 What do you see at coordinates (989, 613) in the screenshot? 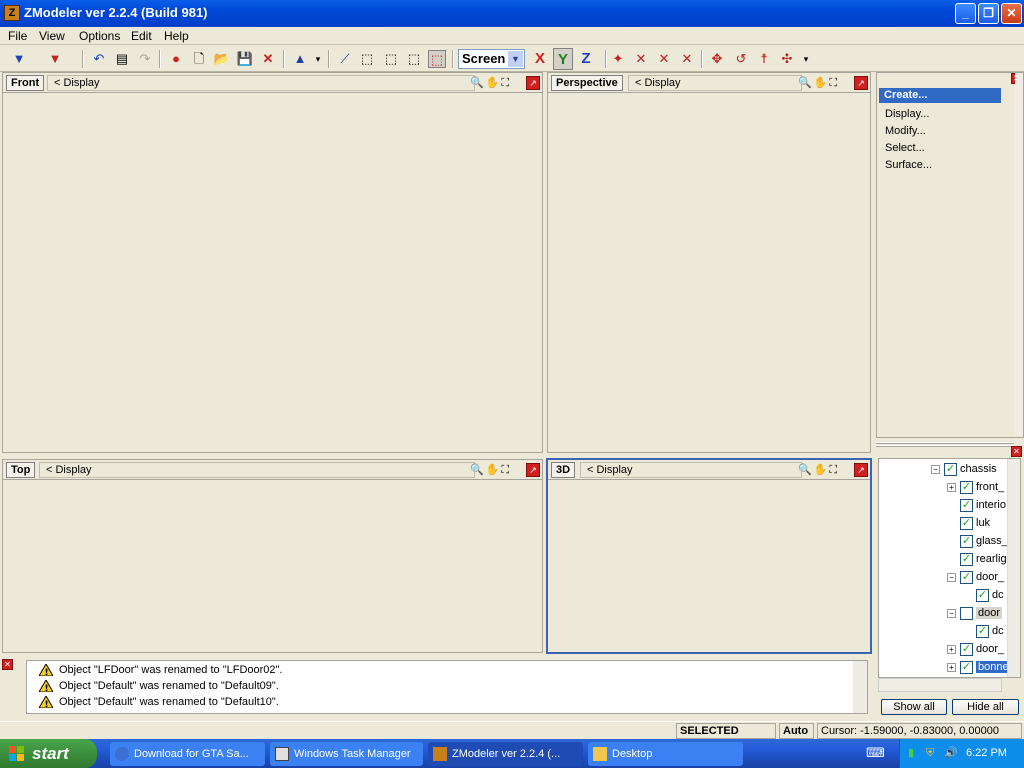
I see `tree-node-label: door` at bounding box center [989, 613].